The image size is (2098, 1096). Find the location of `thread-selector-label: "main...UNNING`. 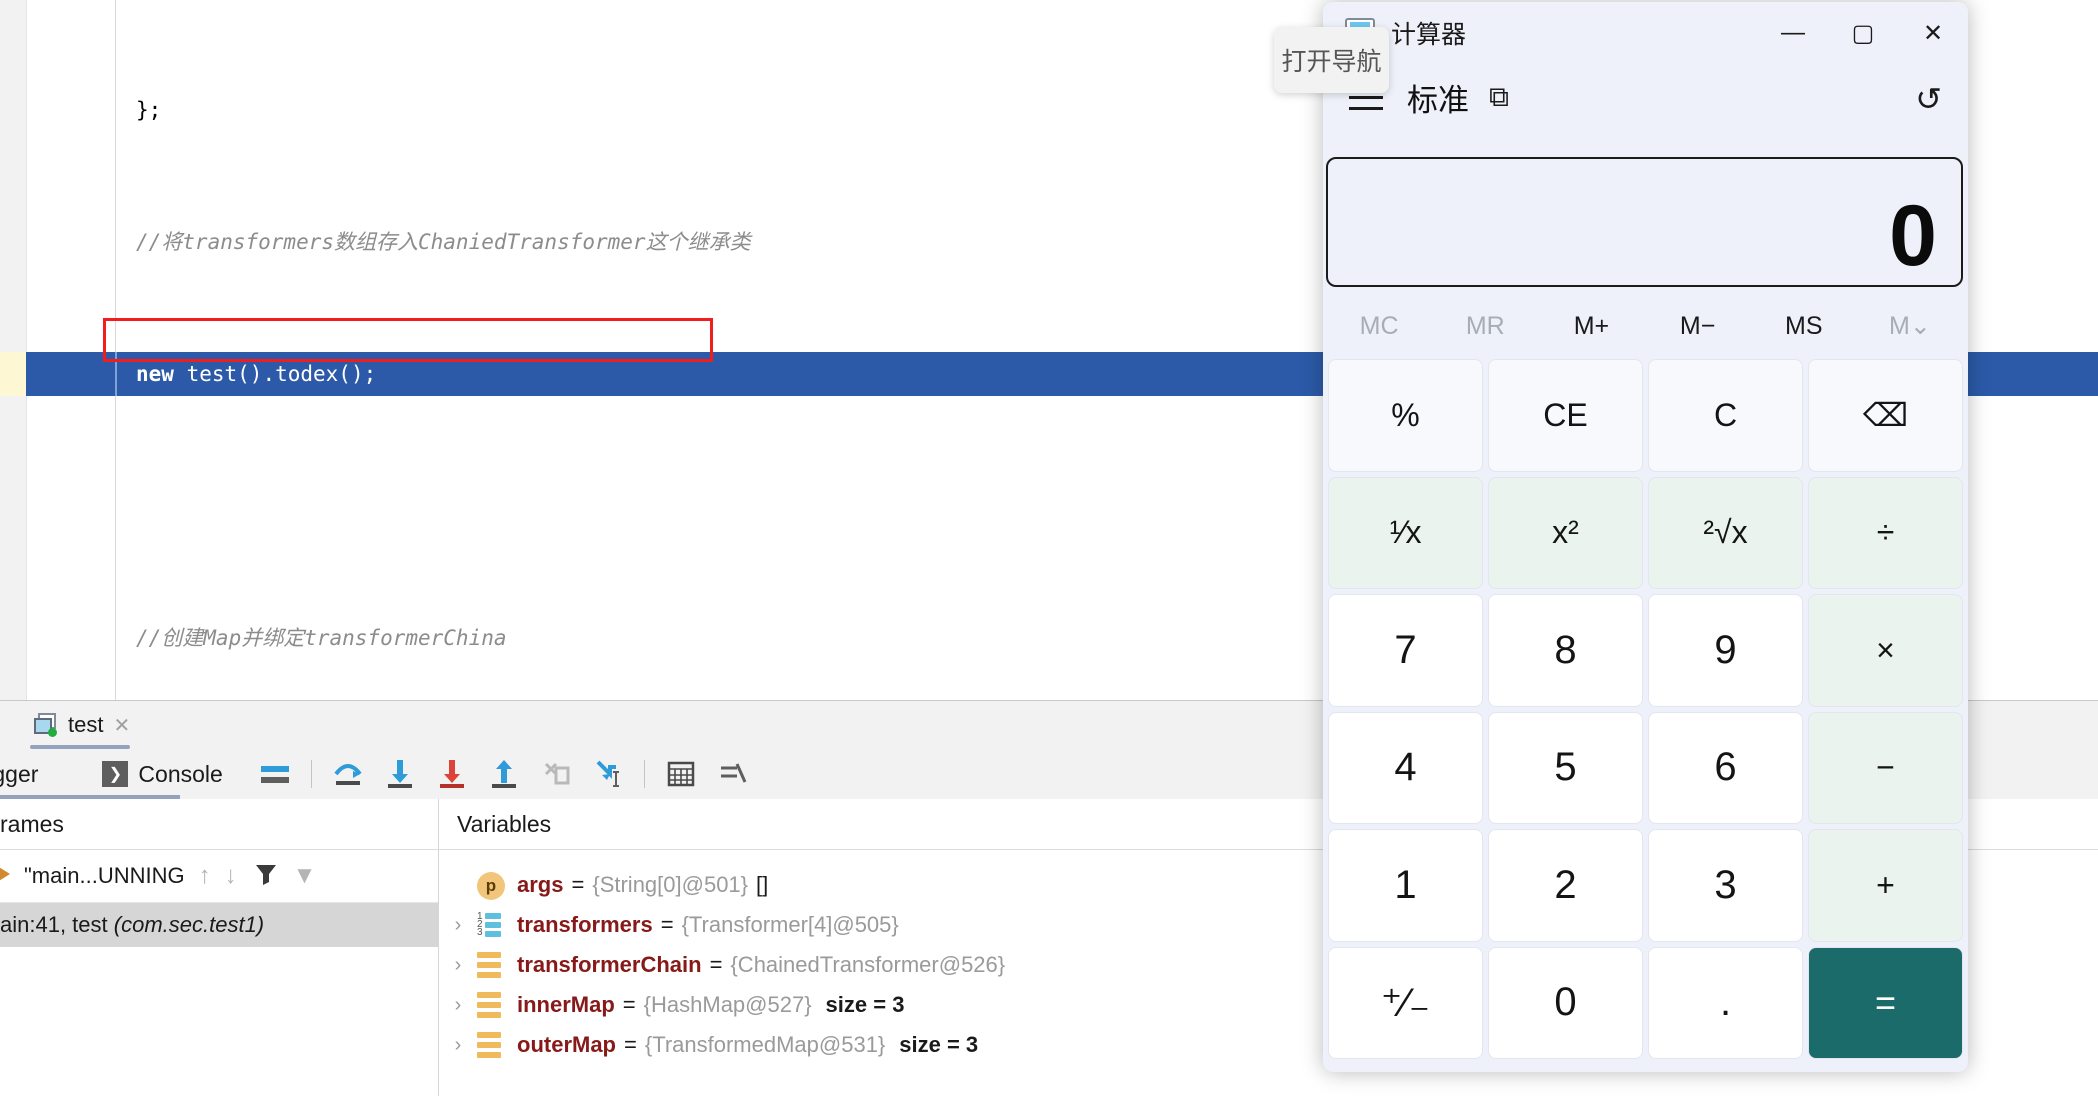

thread-selector-label: "main...UNNING is located at coordinates (104, 876).